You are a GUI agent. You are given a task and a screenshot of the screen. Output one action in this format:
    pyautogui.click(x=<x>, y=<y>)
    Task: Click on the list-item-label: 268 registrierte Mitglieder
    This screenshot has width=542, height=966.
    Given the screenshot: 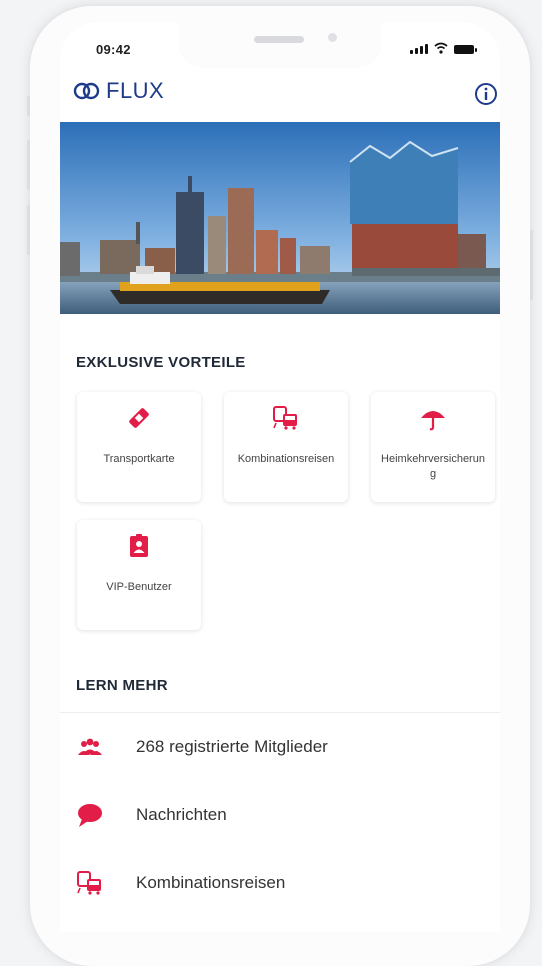 What is the action you would take?
    pyautogui.click(x=232, y=746)
    